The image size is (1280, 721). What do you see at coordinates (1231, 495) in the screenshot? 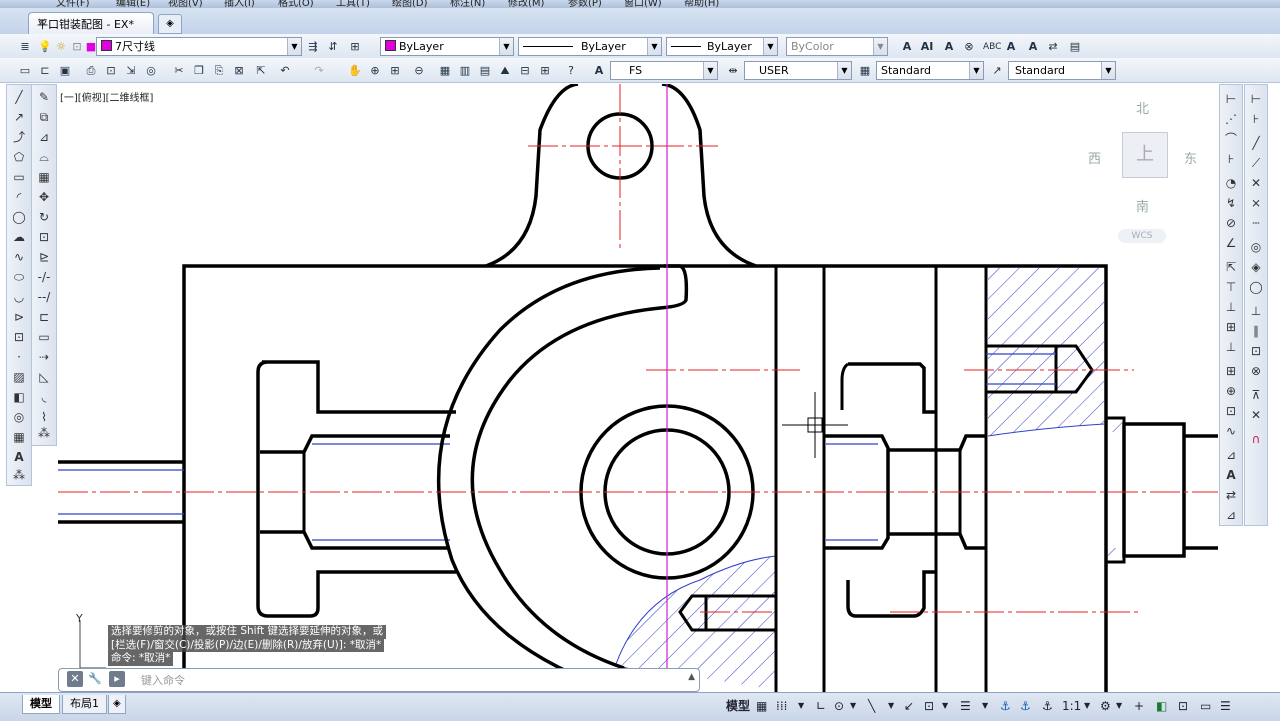
I see `dimension-update-icon: ⇄` at bounding box center [1231, 495].